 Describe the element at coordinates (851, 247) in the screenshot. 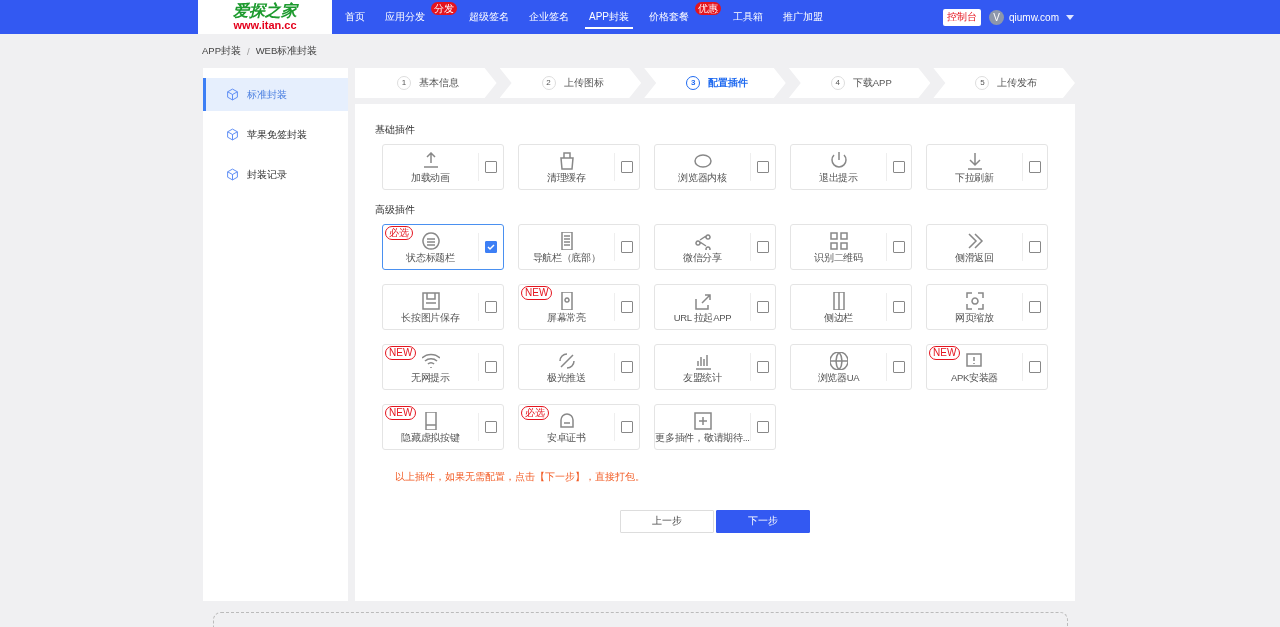

I see `plugin-card: 识别二维码` at that location.